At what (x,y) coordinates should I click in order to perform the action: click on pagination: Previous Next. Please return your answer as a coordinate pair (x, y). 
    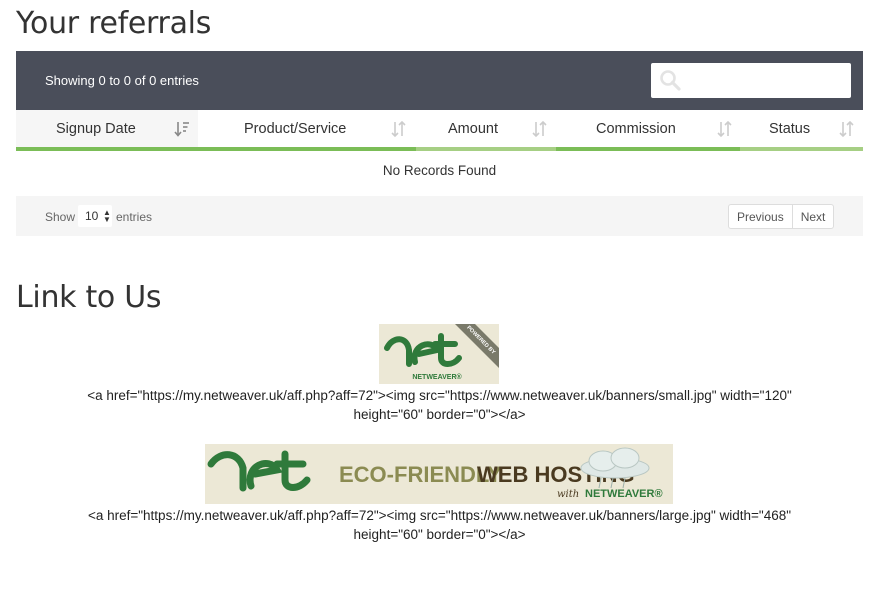
    Looking at the image, I should click on (781, 216).